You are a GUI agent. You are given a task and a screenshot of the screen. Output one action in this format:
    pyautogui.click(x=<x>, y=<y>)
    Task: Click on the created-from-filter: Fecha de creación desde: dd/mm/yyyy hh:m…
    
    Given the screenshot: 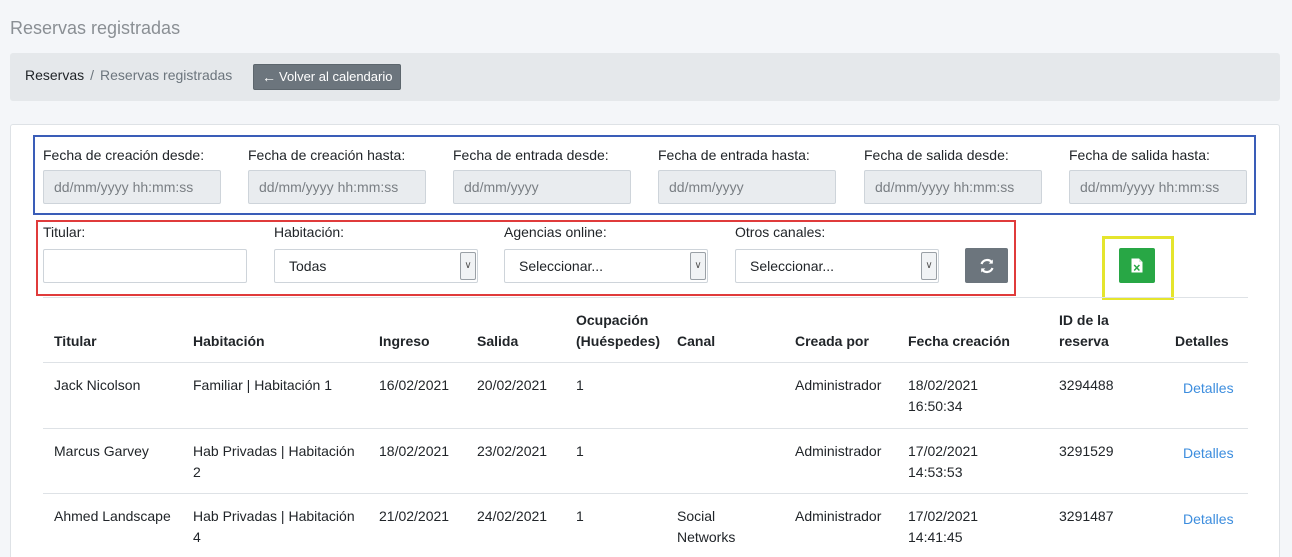 What is the action you would take?
    pyautogui.click(x=133, y=175)
    